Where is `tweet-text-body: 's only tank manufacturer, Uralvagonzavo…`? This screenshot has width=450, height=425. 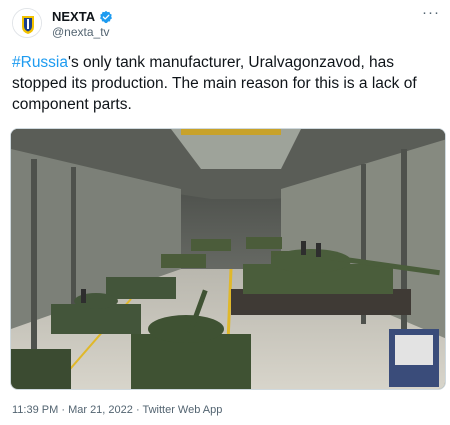
tweet-text-body: 's only tank manufacturer, Uralvagonzavo… is located at coordinates (214, 83).